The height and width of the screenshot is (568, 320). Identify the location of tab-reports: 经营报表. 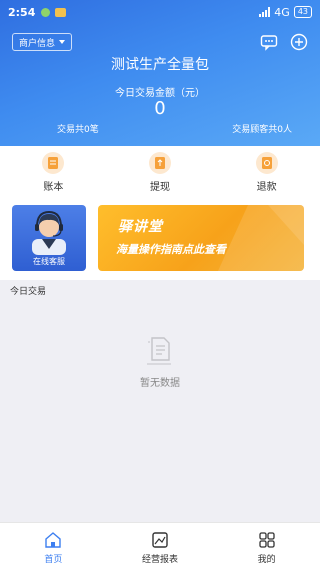
(160, 545).